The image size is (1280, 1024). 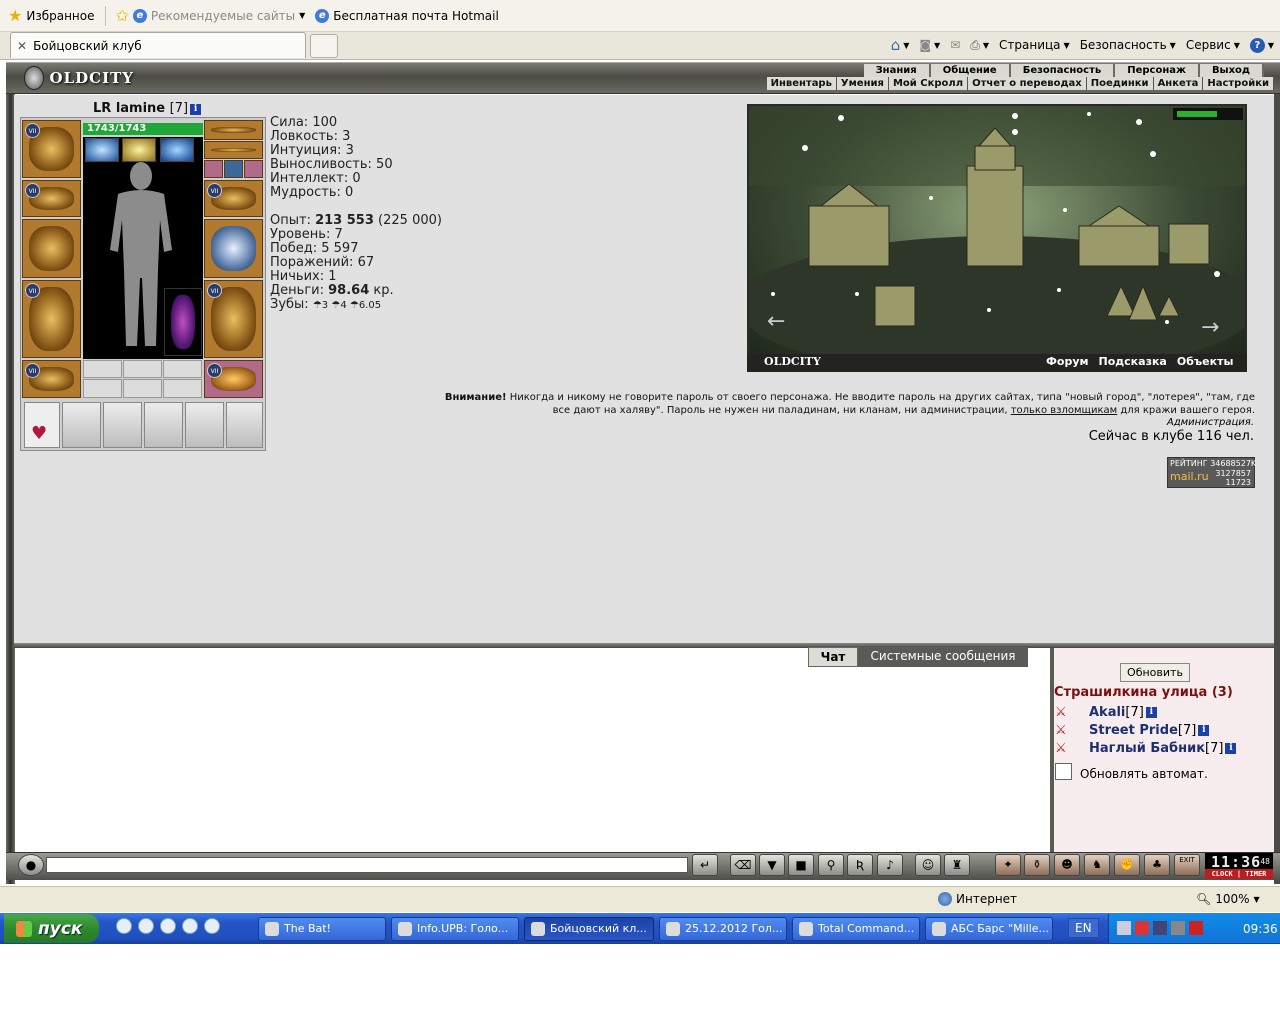 I want to click on player-name: Street Pride, so click(x=1133, y=730).